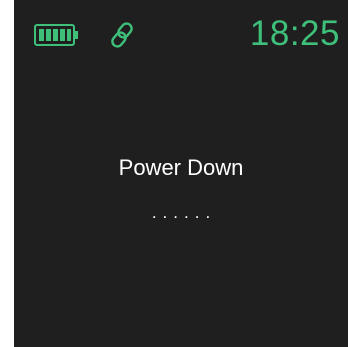 Image resolution: width=348 pixels, height=347 pixels. I want to click on power-down-message: Power Down, so click(181, 167).